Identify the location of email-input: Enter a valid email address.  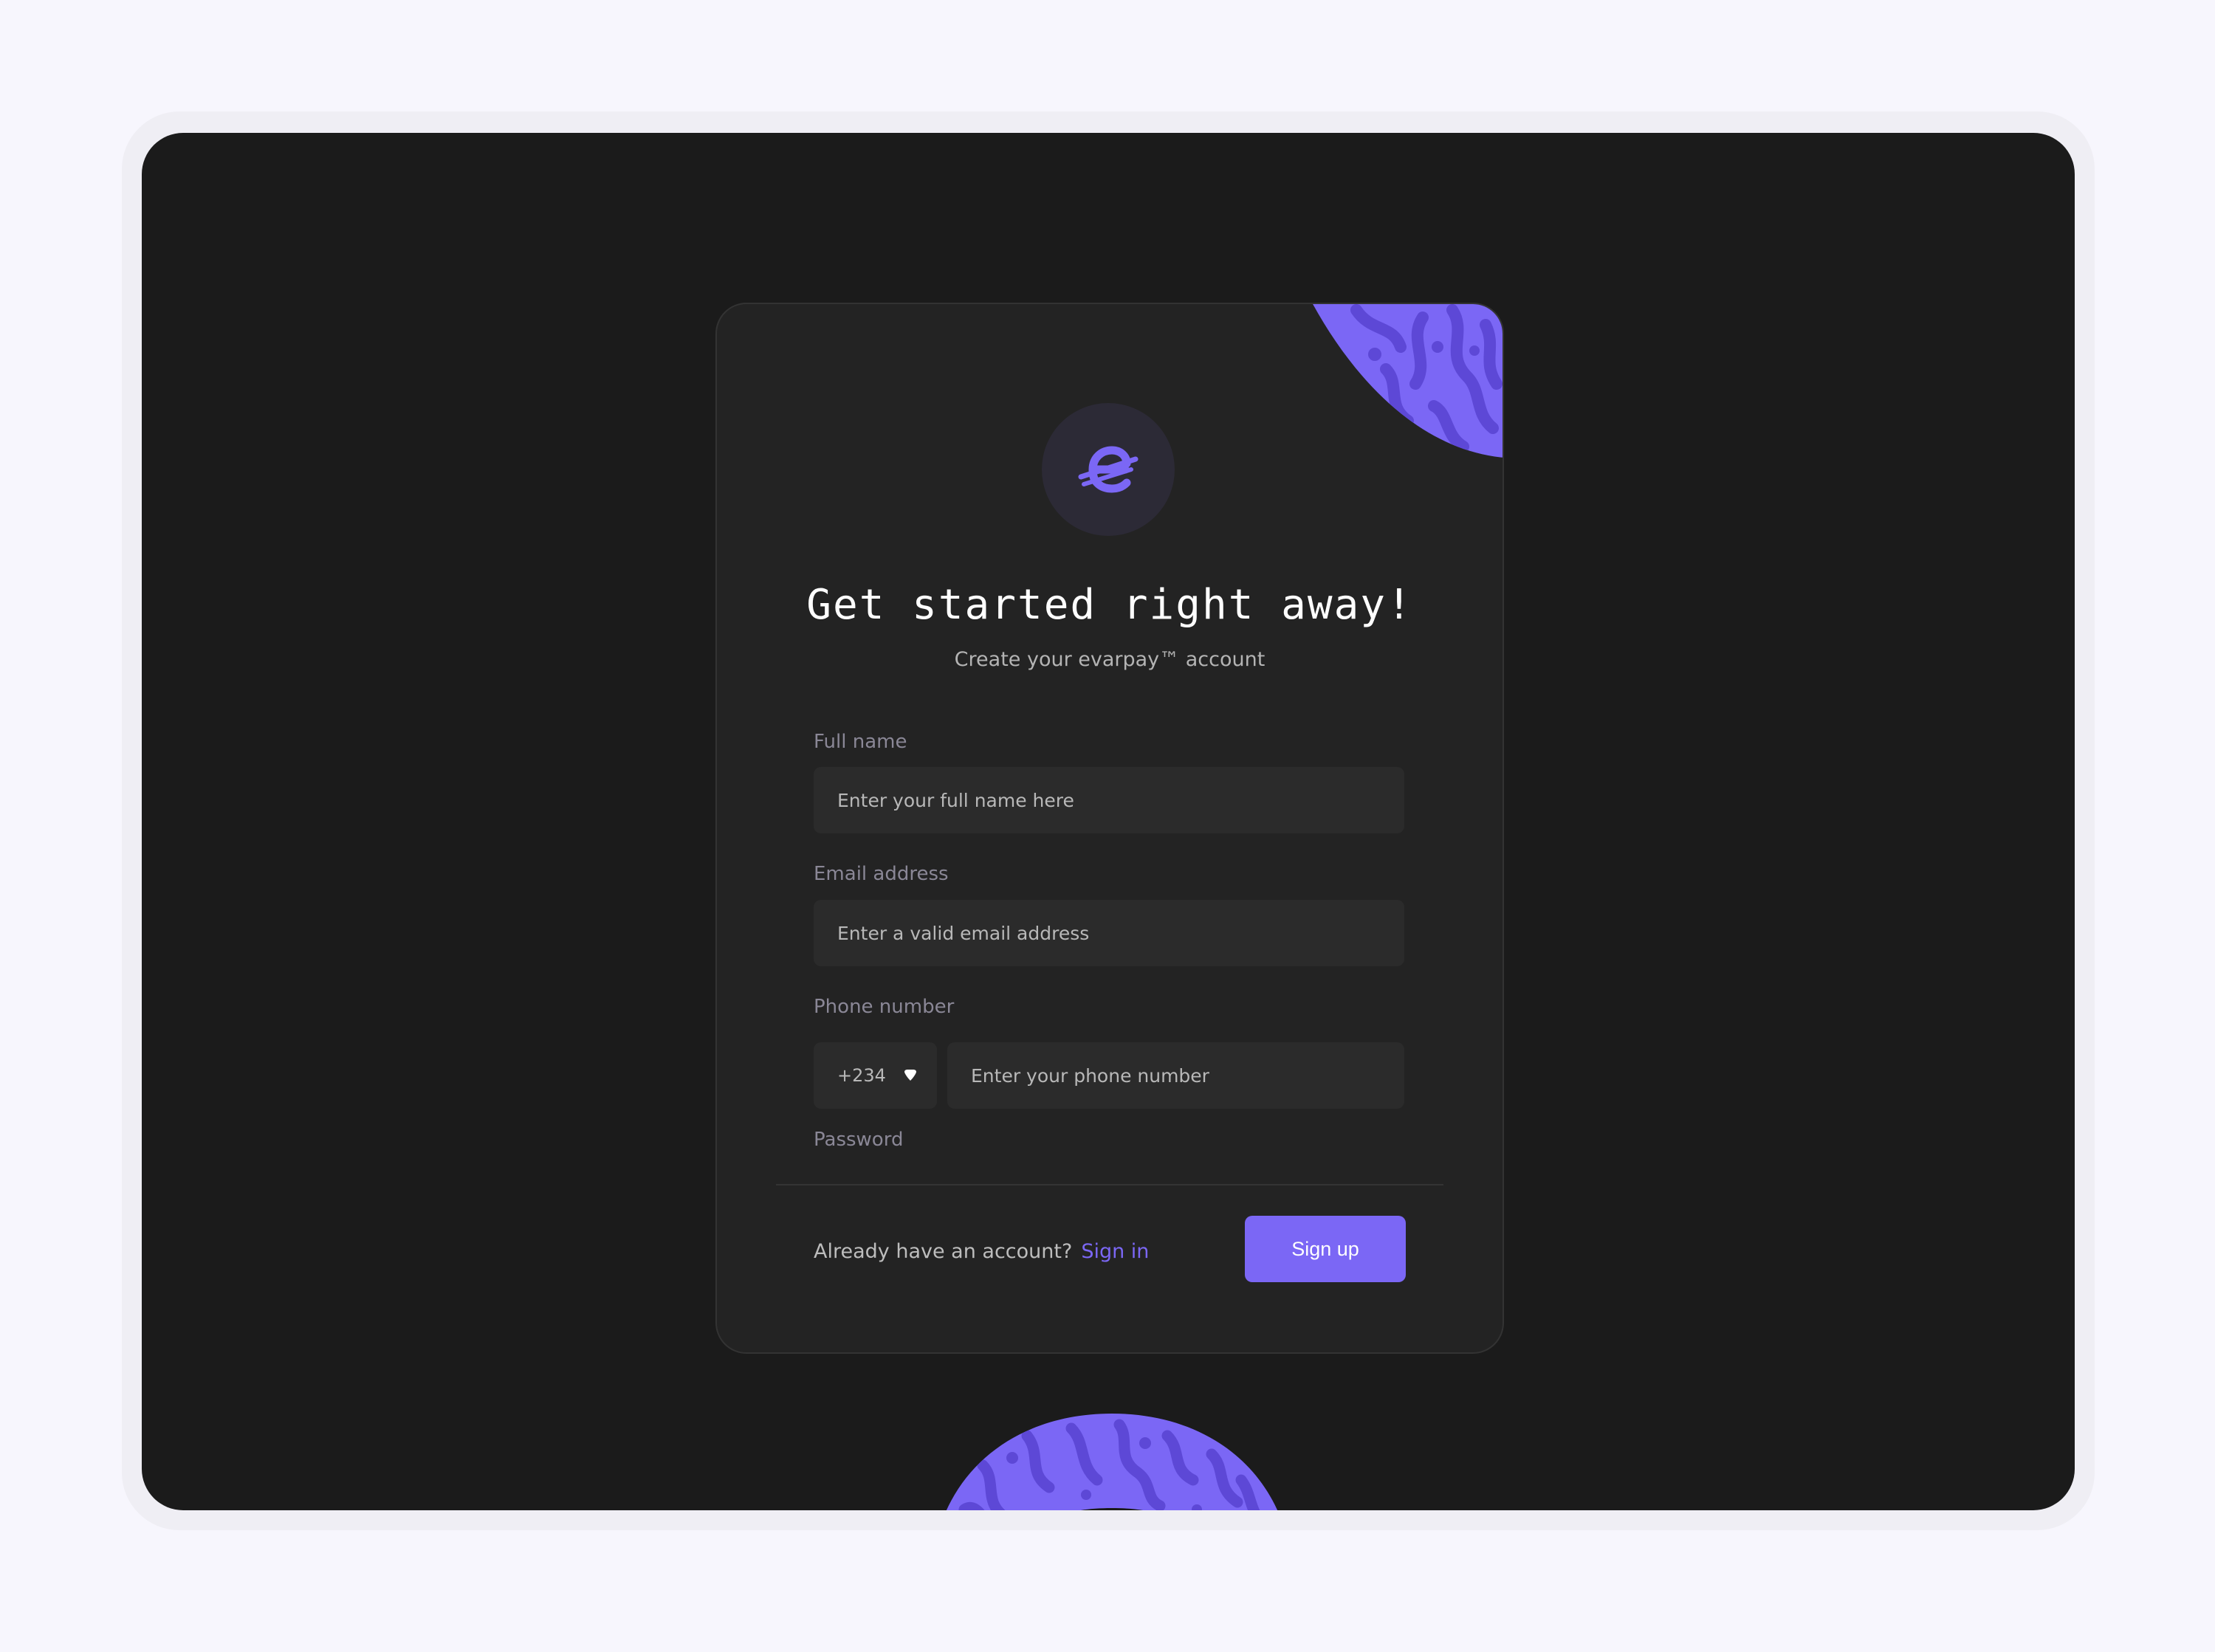
(1109, 933).